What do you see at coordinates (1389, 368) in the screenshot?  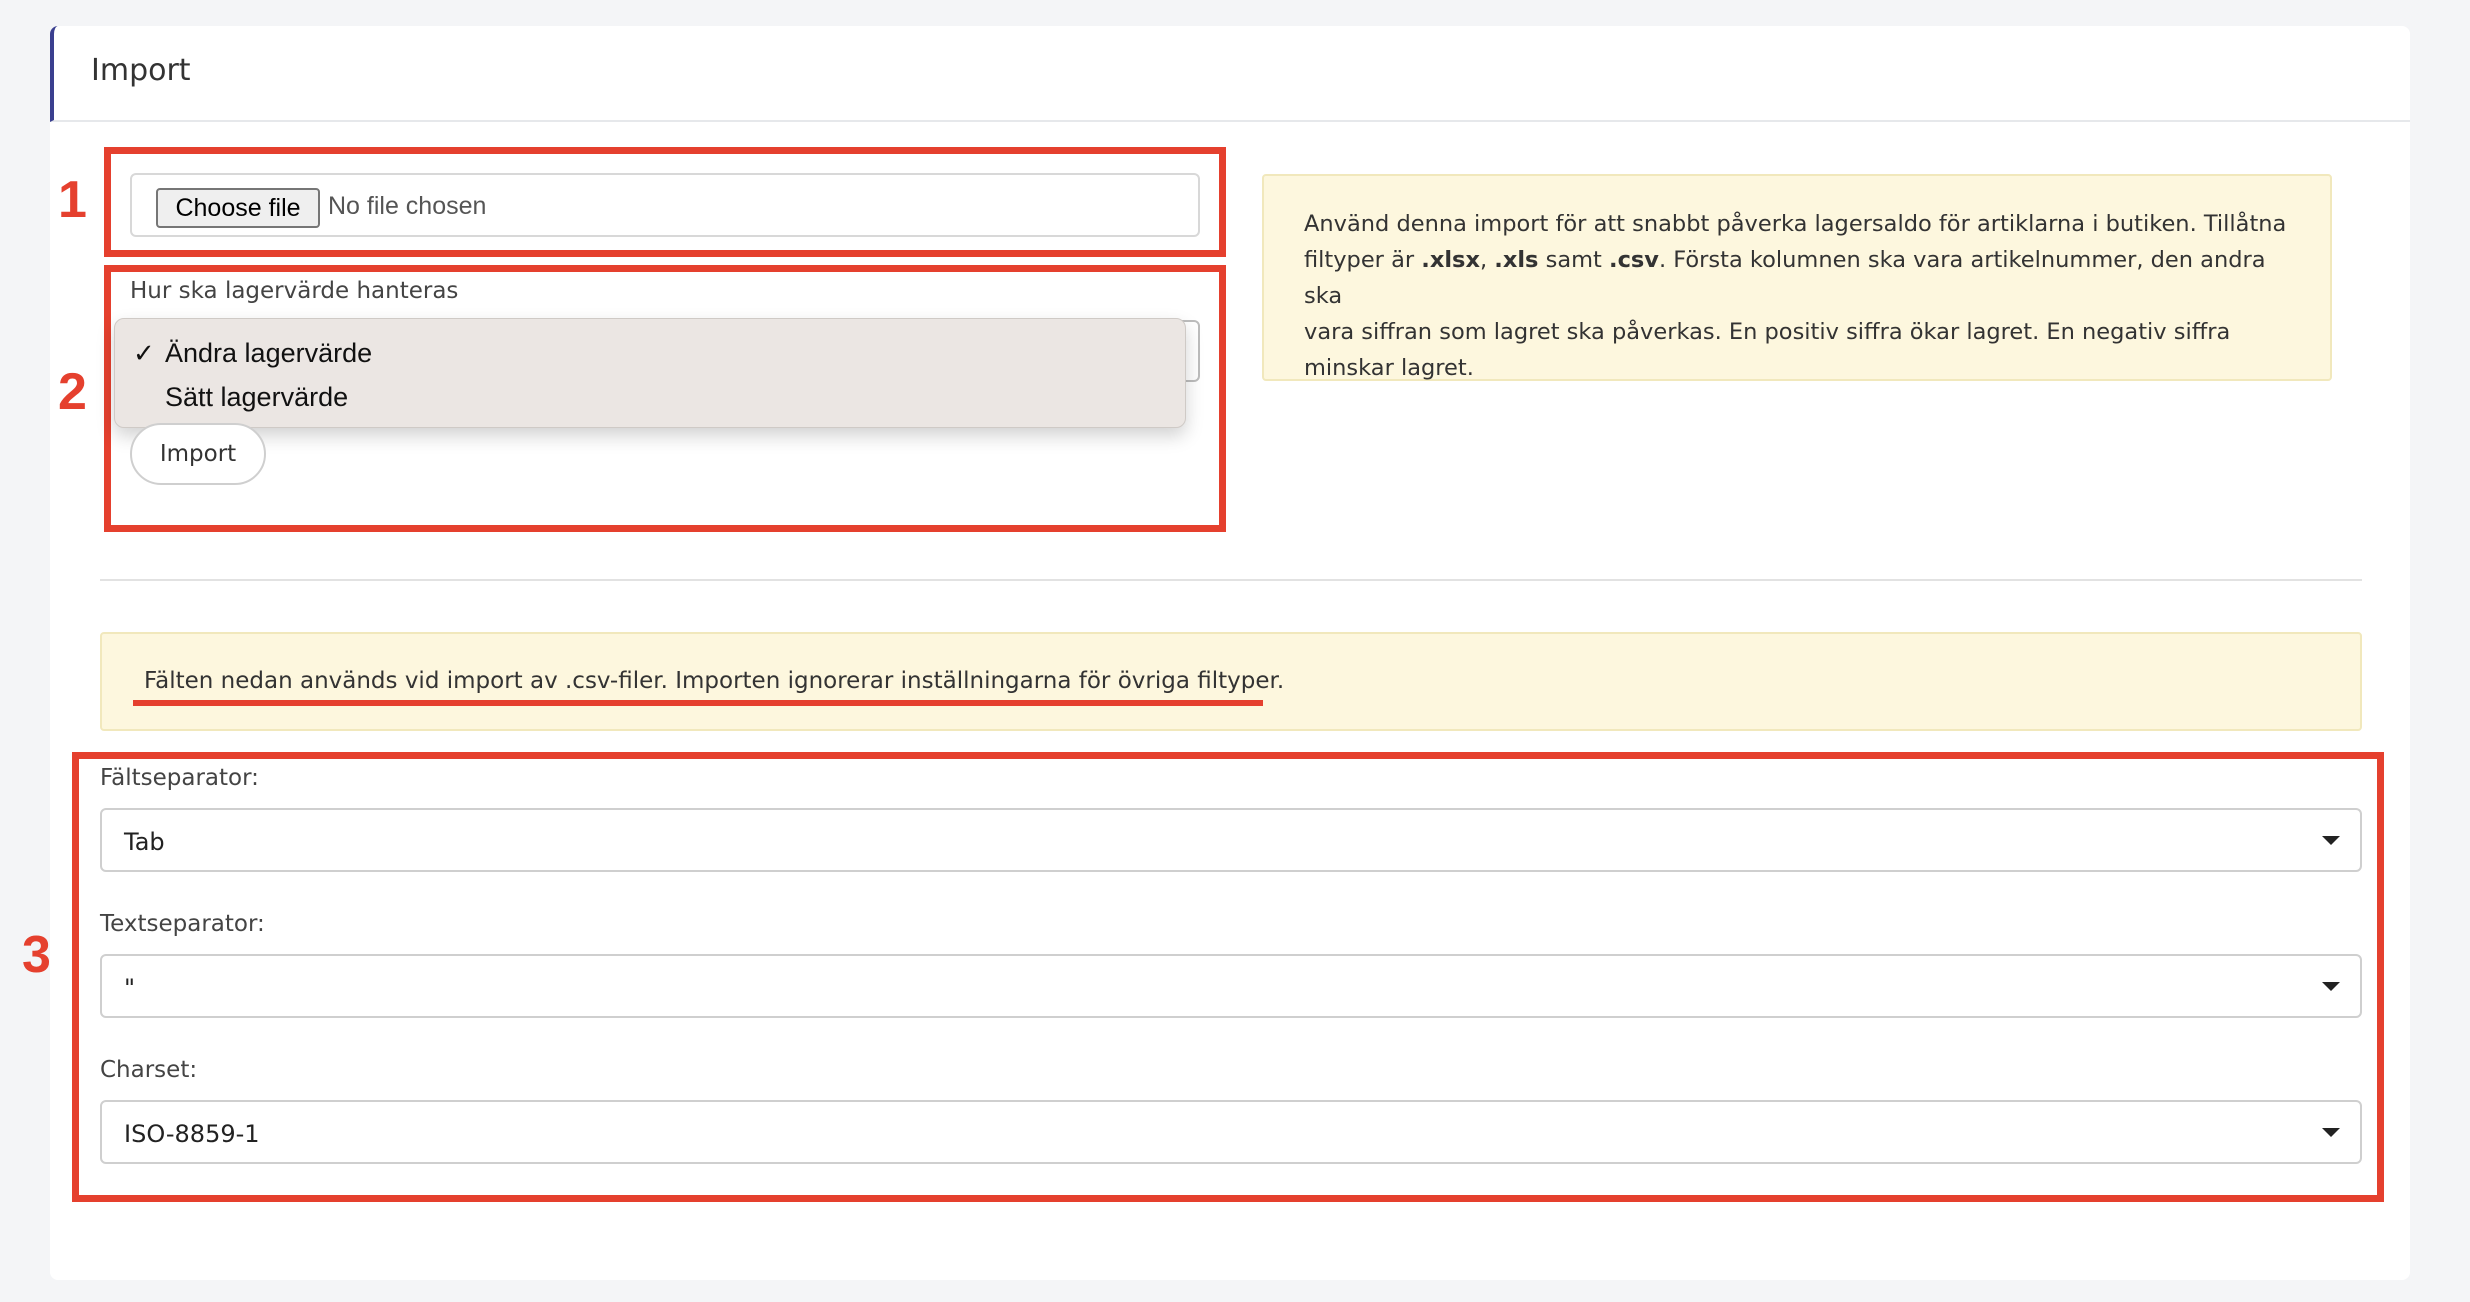 I see `info-line-4: minskar lagret.` at bounding box center [1389, 368].